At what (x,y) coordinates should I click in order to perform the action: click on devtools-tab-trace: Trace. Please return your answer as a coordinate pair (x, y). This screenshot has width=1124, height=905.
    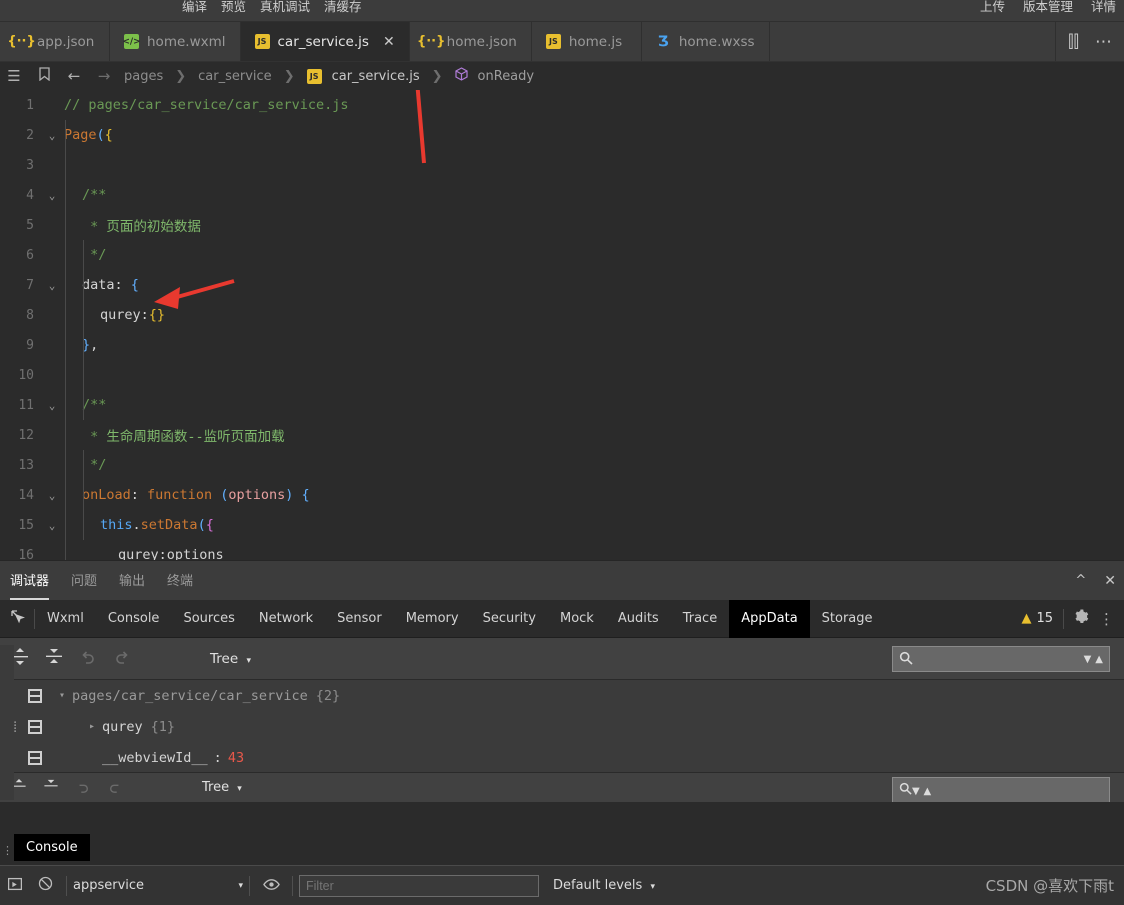
    Looking at the image, I should click on (700, 619).